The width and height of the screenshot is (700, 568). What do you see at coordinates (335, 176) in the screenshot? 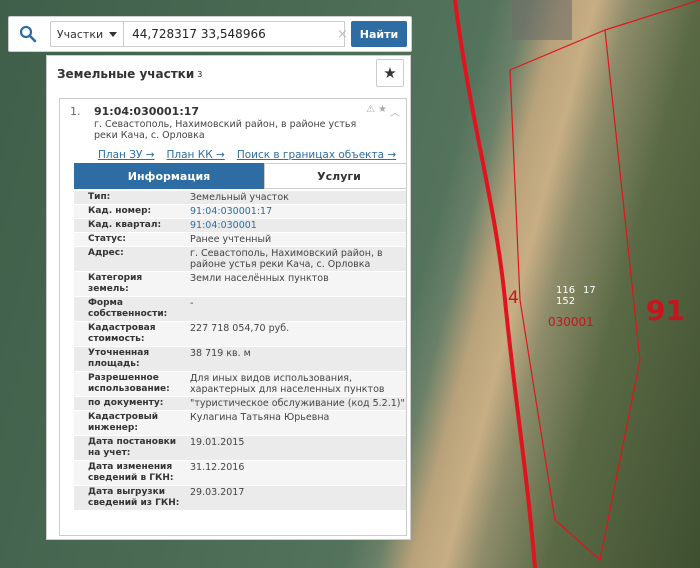
I see `tab-services: Услуги` at bounding box center [335, 176].